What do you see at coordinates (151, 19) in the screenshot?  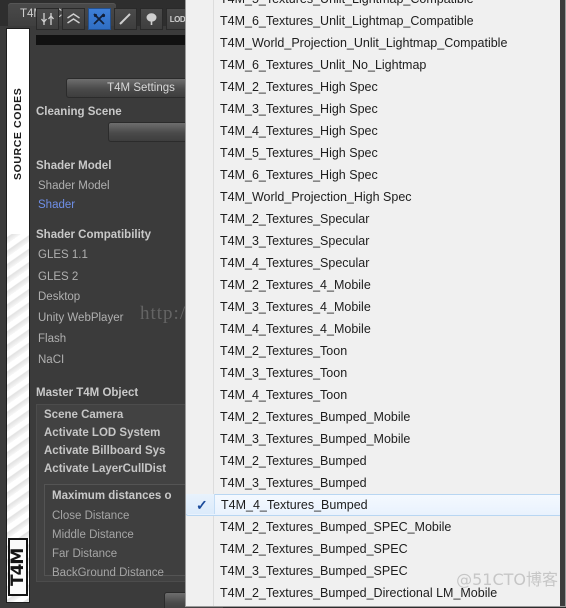 I see `tree-icon` at bounding box center [151, 19].